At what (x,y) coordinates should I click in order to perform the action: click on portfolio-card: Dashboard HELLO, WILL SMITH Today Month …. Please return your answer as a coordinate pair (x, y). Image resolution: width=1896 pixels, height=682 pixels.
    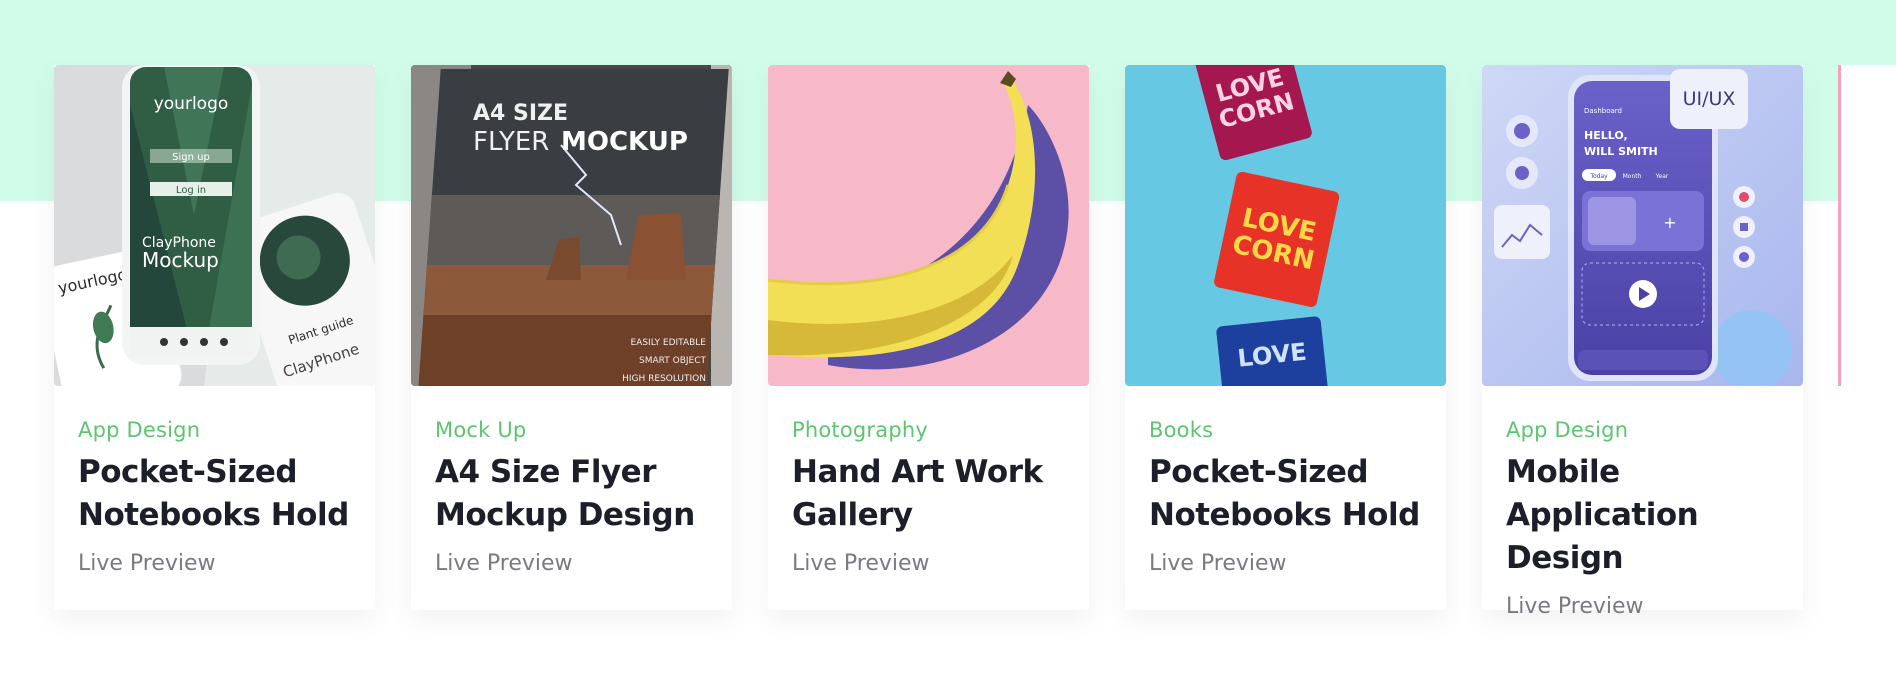
    Looking at the image, I should click on (1642, 342).